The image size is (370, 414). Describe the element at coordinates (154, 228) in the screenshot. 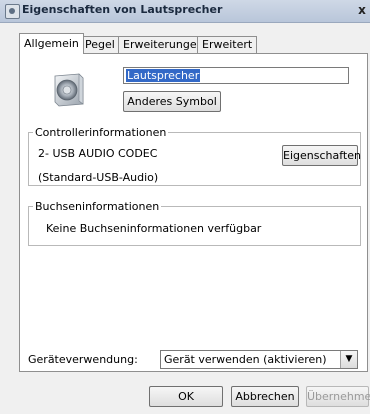

I see `jack-info-text: Keine Buchseninformationen verfügbar` at that location.